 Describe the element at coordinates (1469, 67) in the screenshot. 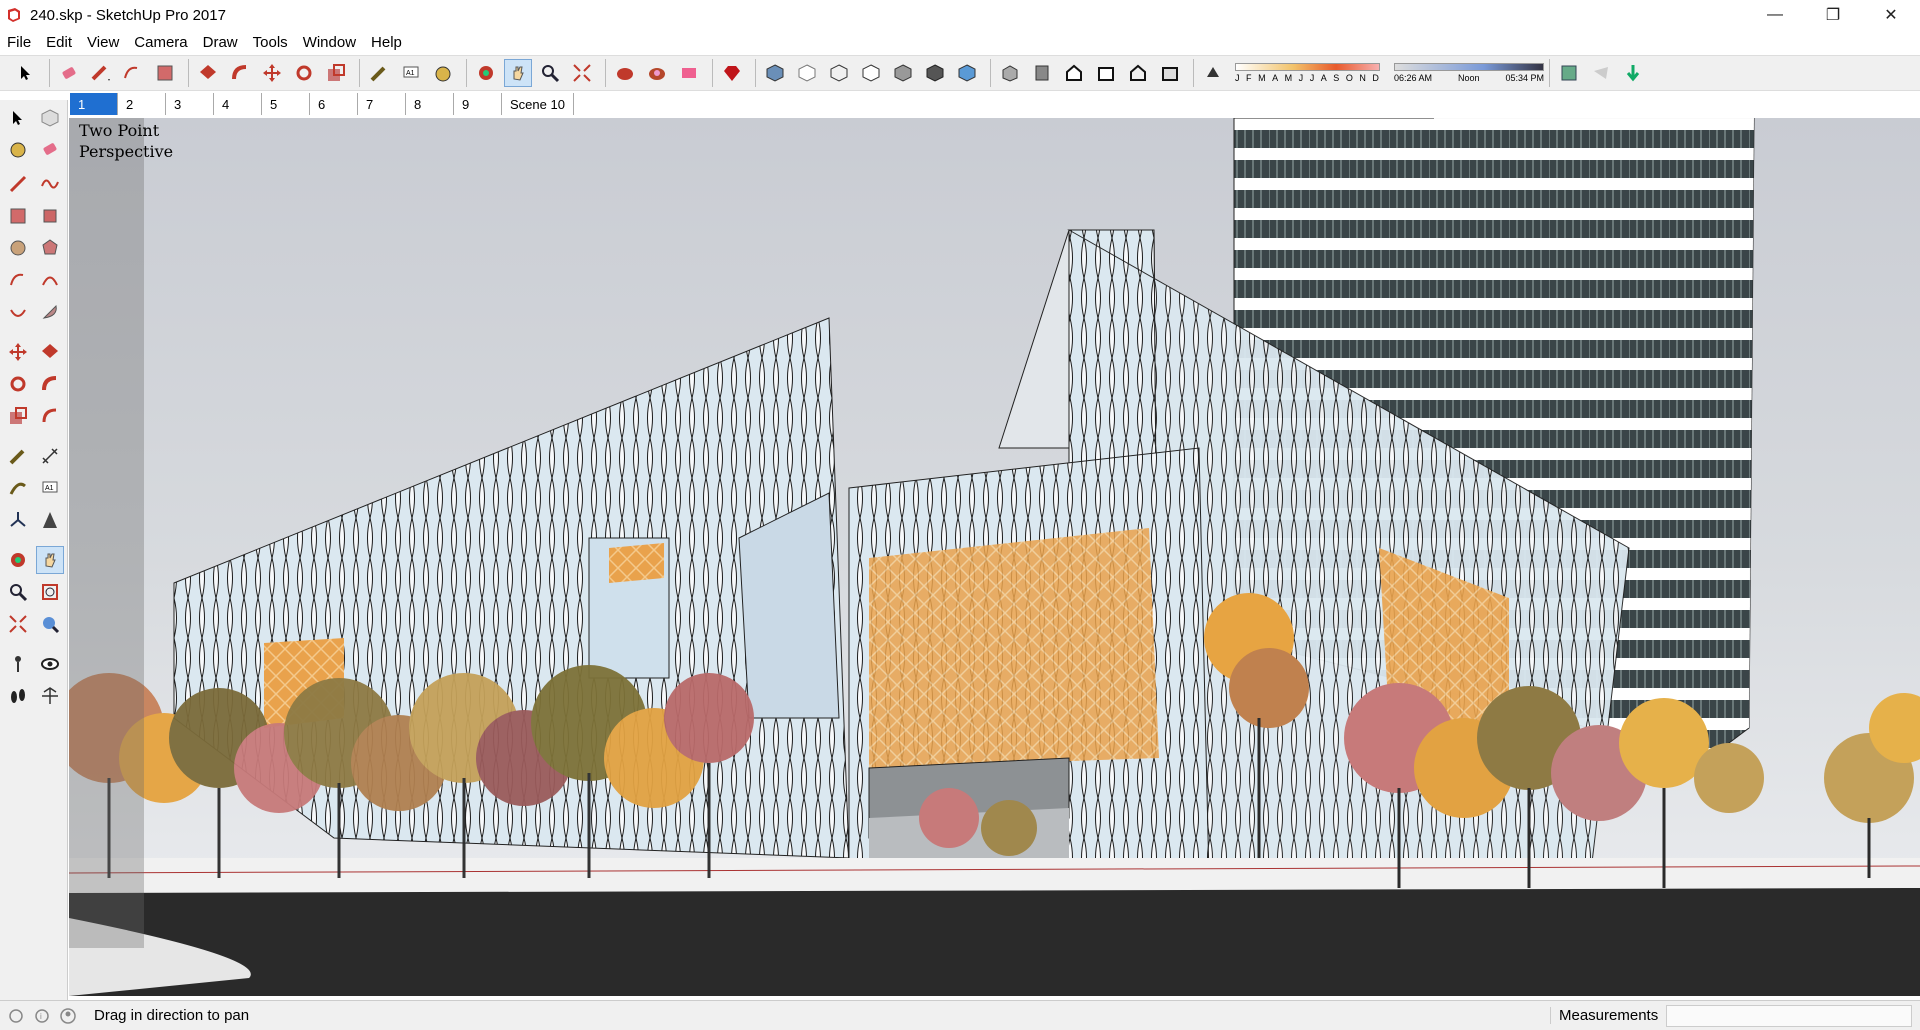

I see `time-slider-track` at that location.